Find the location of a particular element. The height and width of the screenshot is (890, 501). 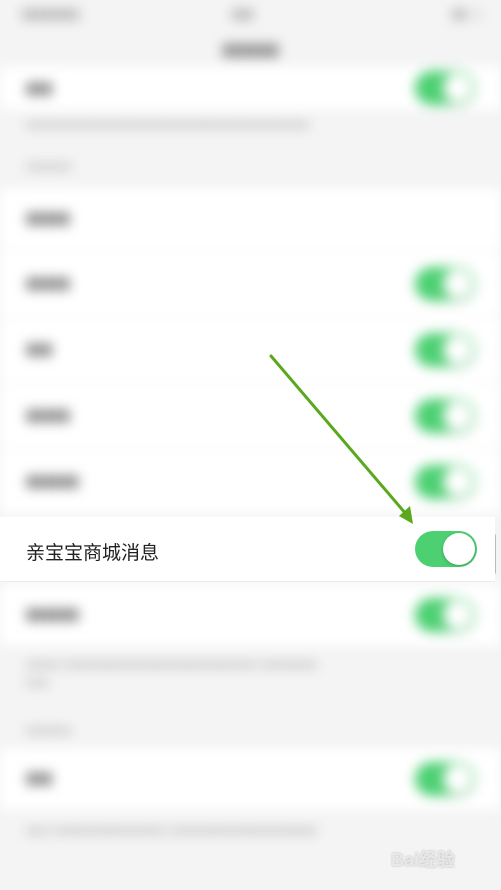

settings-row-6: ▮▮▮▮▮▮ is located at coordinates (250, 482).